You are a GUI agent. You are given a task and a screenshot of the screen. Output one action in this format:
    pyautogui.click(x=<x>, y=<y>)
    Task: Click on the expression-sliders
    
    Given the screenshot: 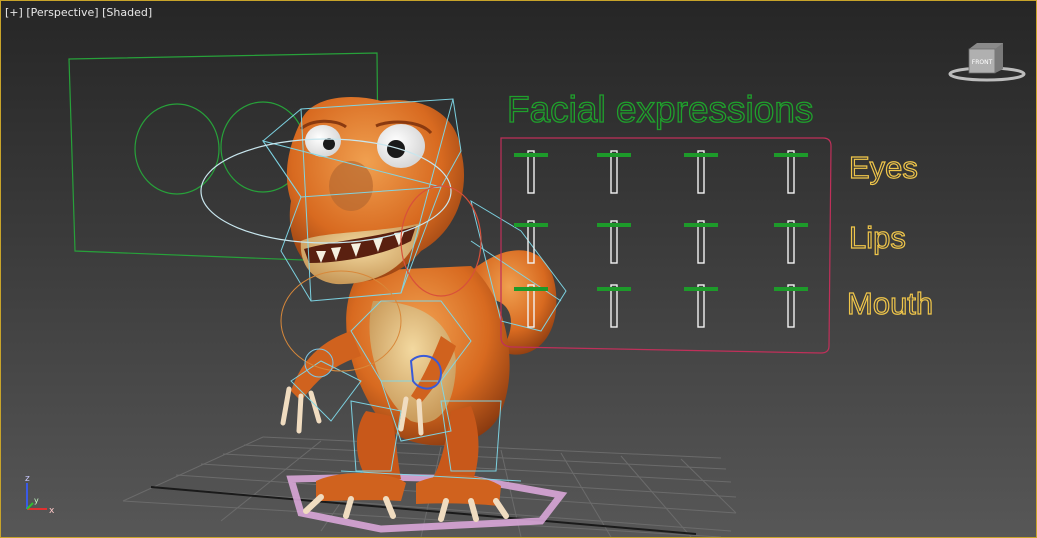 What is the action you would take?
    pyautogui.click(x=661, y=239)
    